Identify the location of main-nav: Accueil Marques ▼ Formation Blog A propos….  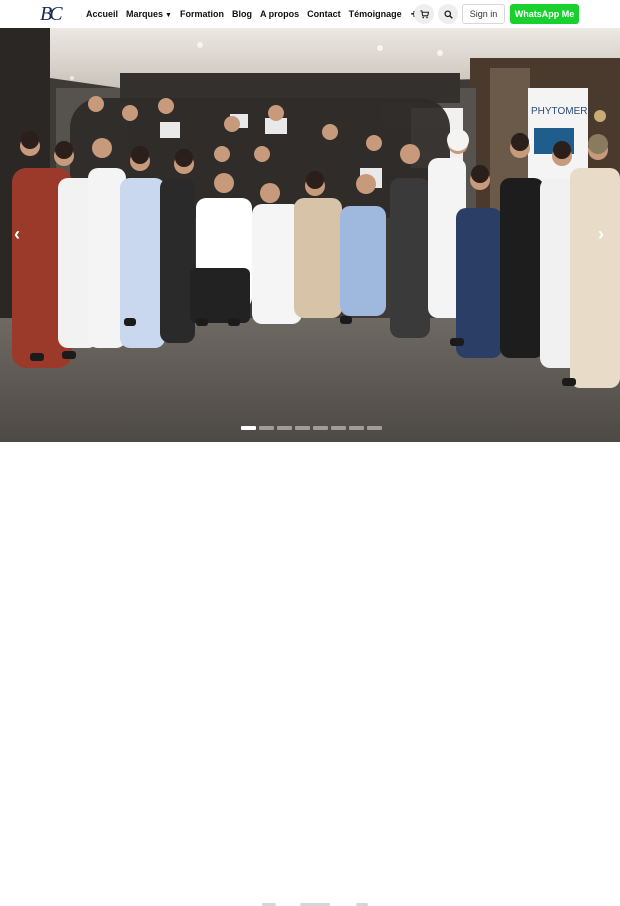
(252, 14).